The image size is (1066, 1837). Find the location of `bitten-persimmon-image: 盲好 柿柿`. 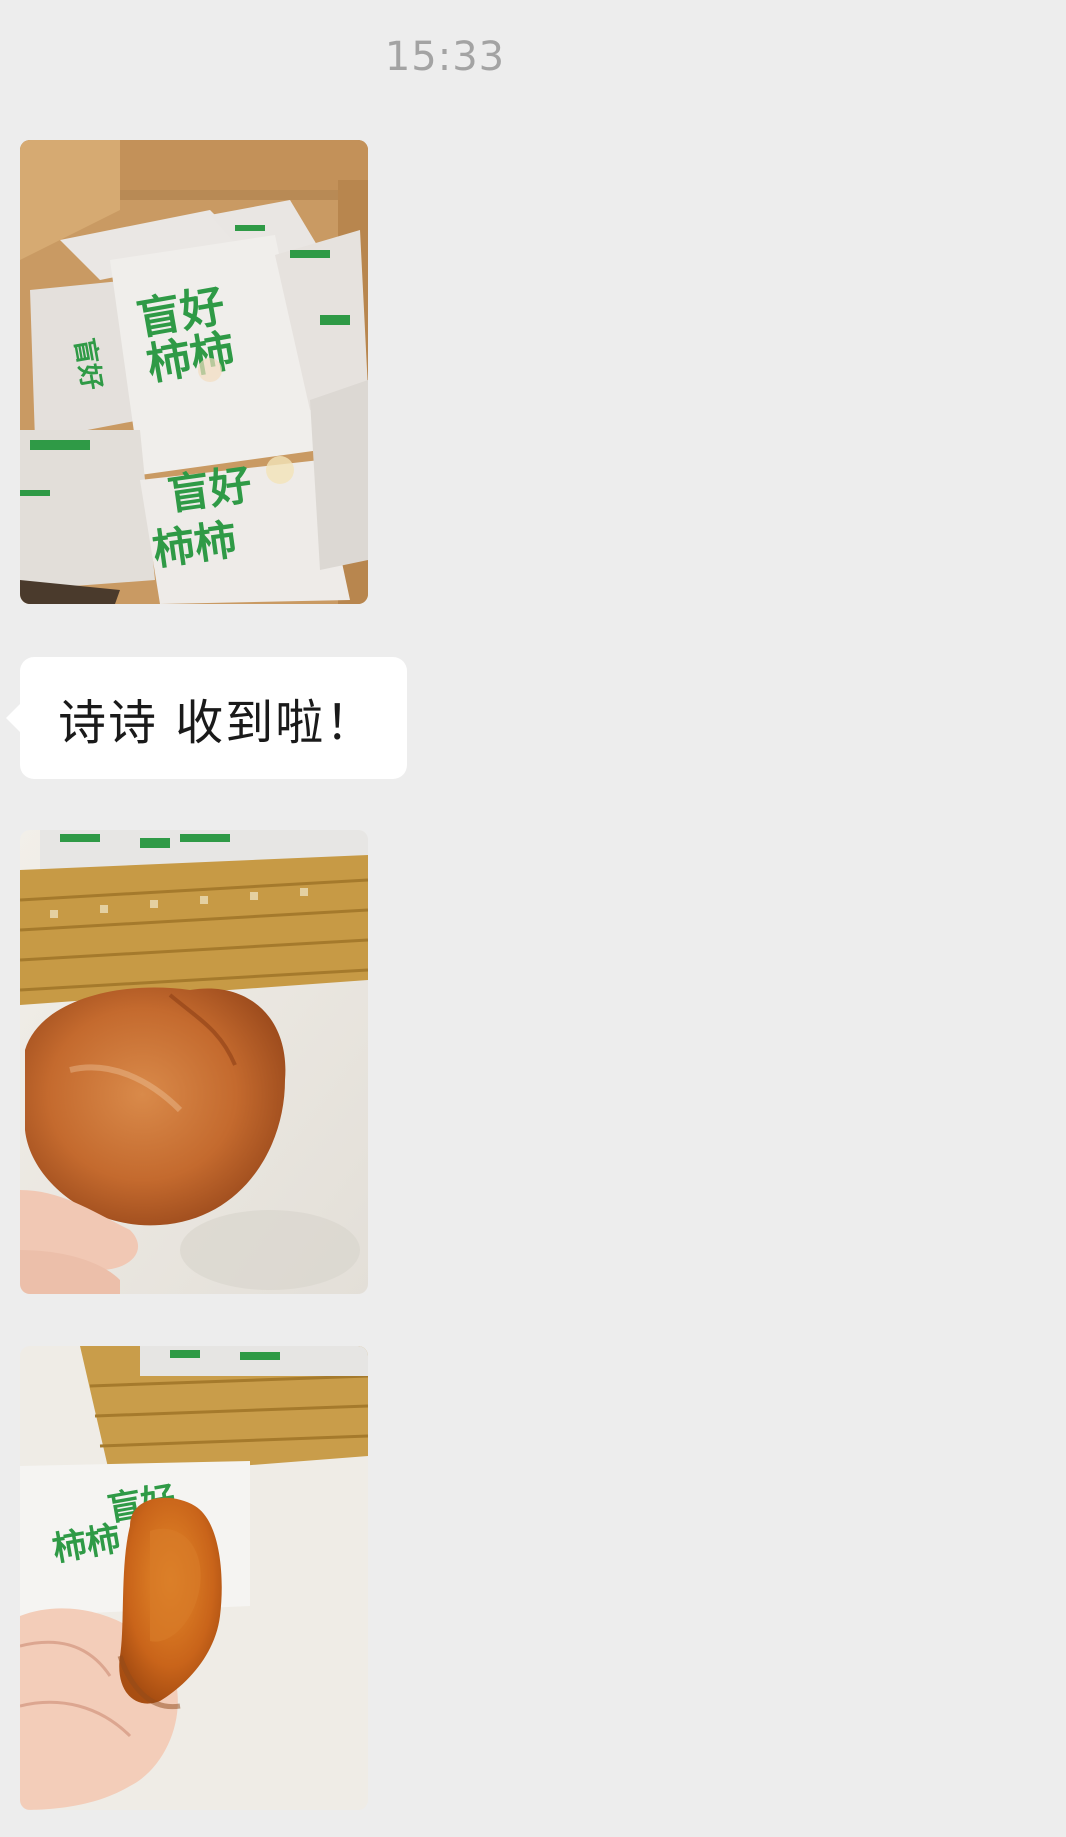

bitten-persimmon-image: 盲好 柿柿 is located at coordinates (194, 1578).